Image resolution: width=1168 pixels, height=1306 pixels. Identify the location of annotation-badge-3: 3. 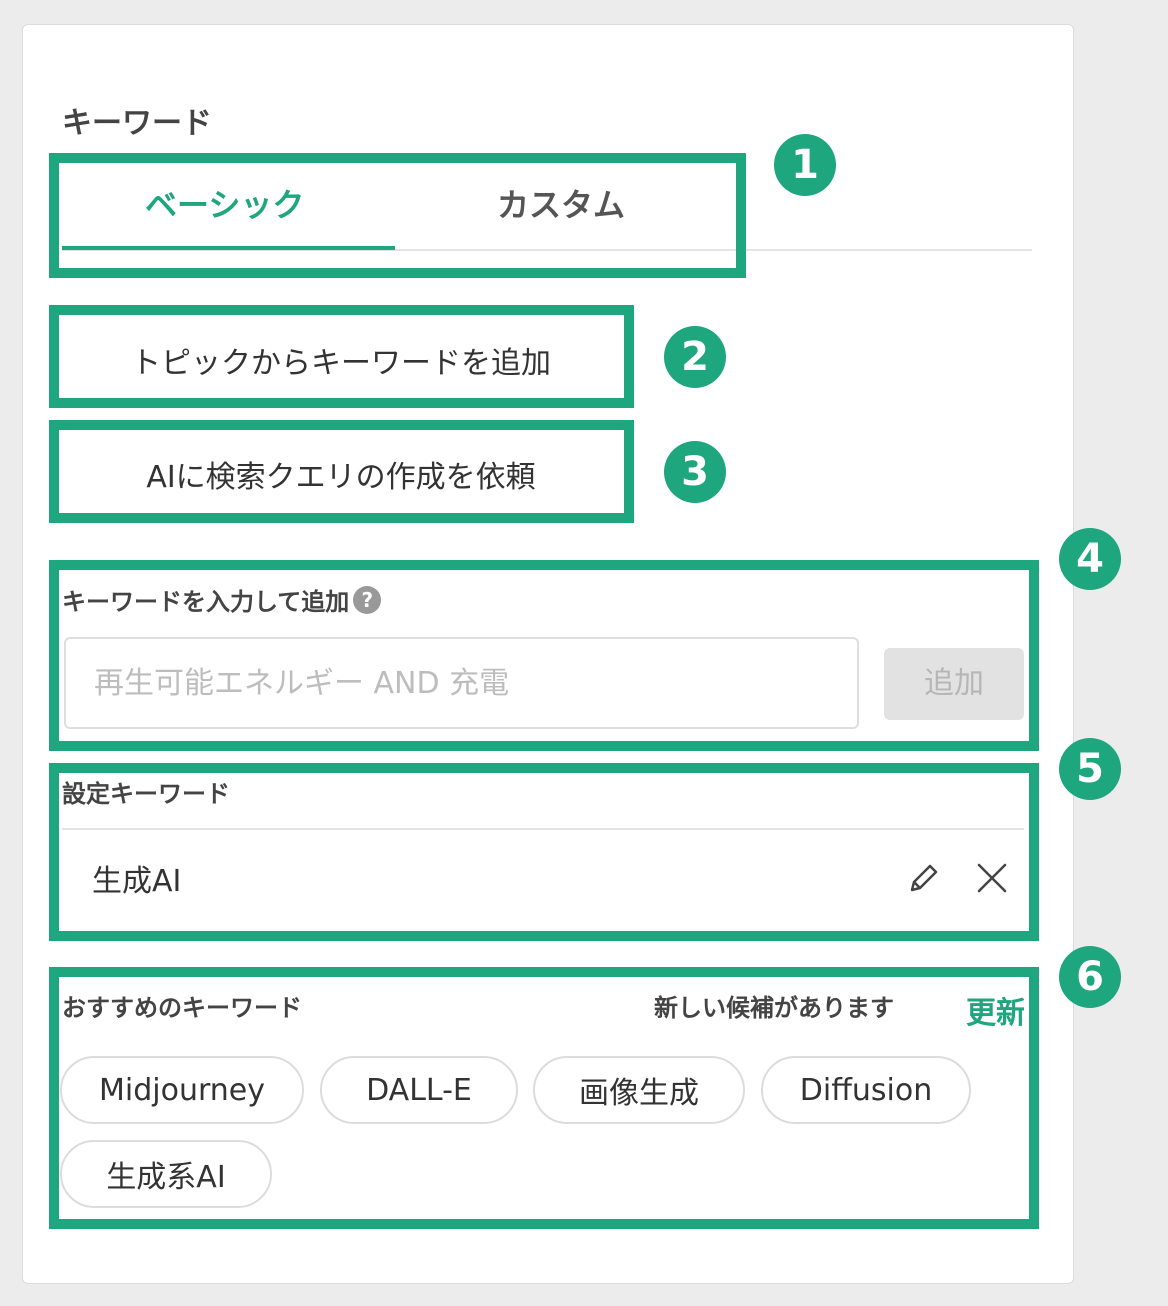
(695, 472).